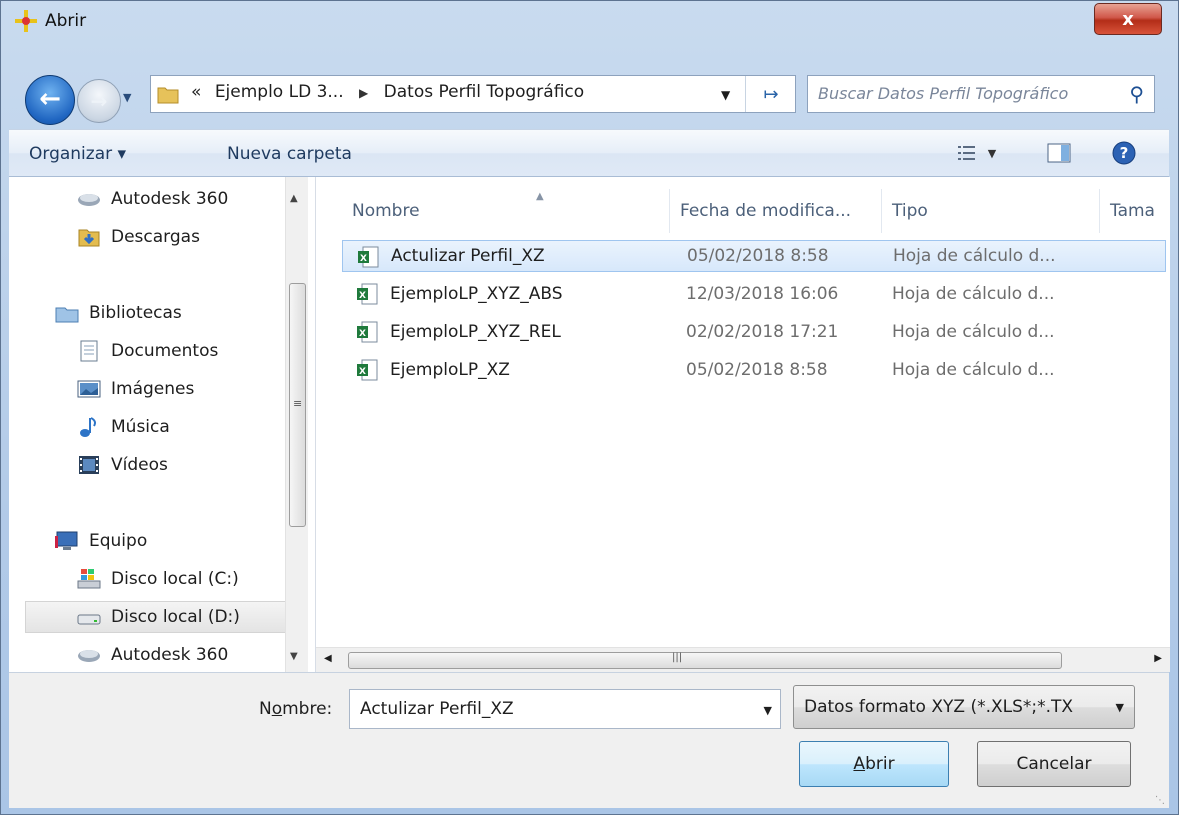  I want to click on search-box: Buscar Datos Perfil Topográfico ⚲, so click(981, 94).